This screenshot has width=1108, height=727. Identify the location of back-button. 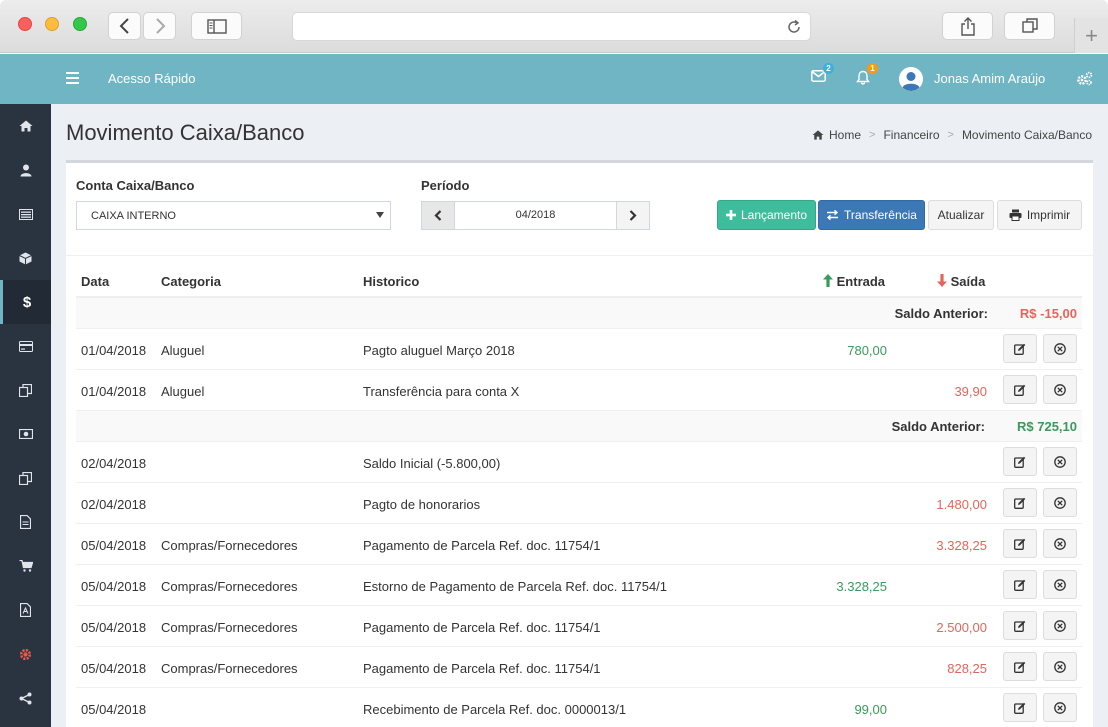
(124, 26).